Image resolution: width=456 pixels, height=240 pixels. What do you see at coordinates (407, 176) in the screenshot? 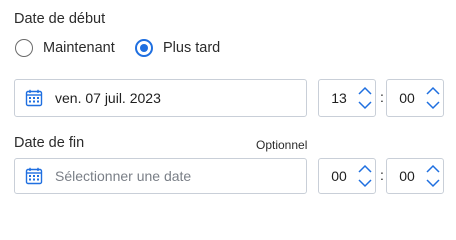
I see `end-minute-value: 00` at bounding box center [407, 176].